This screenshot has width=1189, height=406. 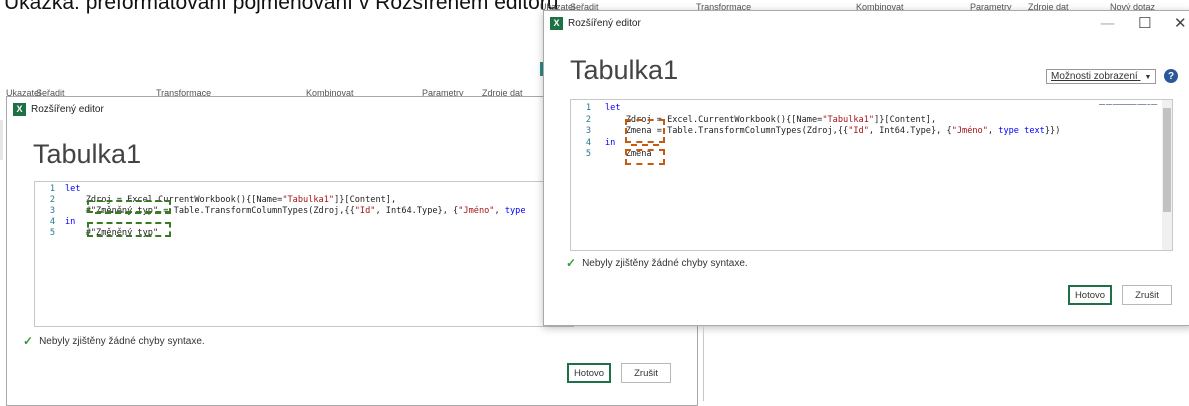 What do you see at coordinates (589, 373) in the screenshot?
I see `left-done-button: Hotovo` at bounding box center [589, 373].